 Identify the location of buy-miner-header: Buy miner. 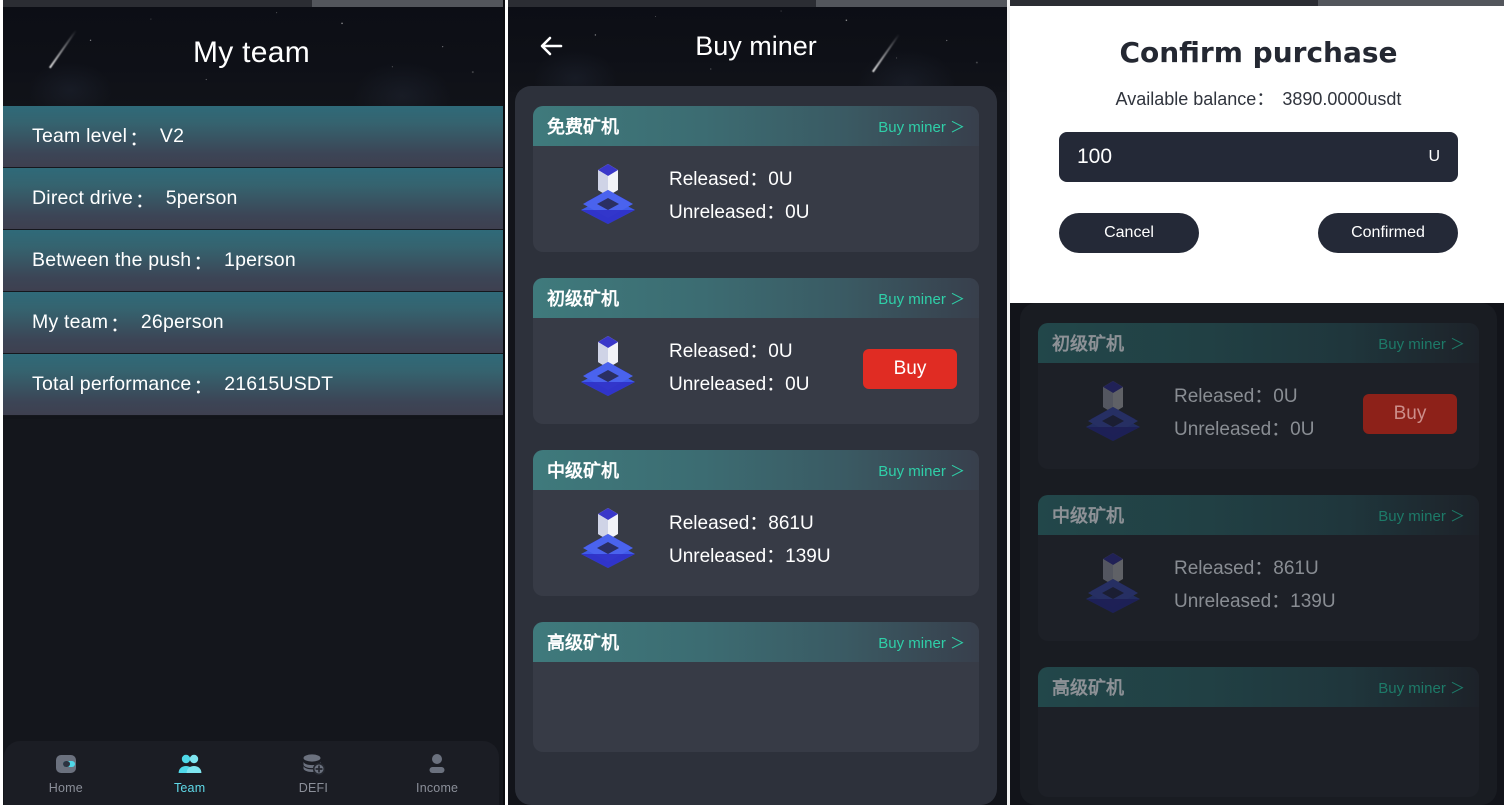
(756, 46).